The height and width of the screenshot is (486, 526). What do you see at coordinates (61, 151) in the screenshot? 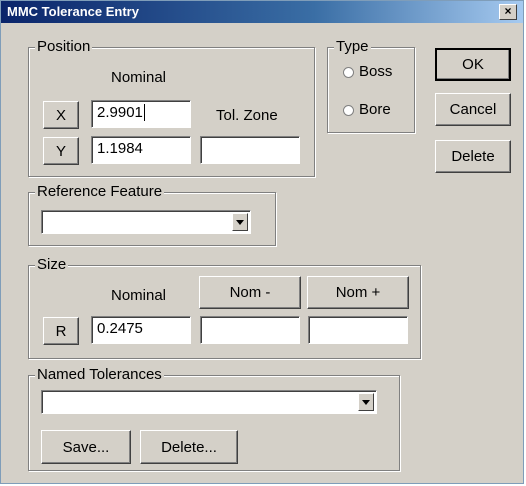
I see `y-button: Y` at bounding box center [61, 151].